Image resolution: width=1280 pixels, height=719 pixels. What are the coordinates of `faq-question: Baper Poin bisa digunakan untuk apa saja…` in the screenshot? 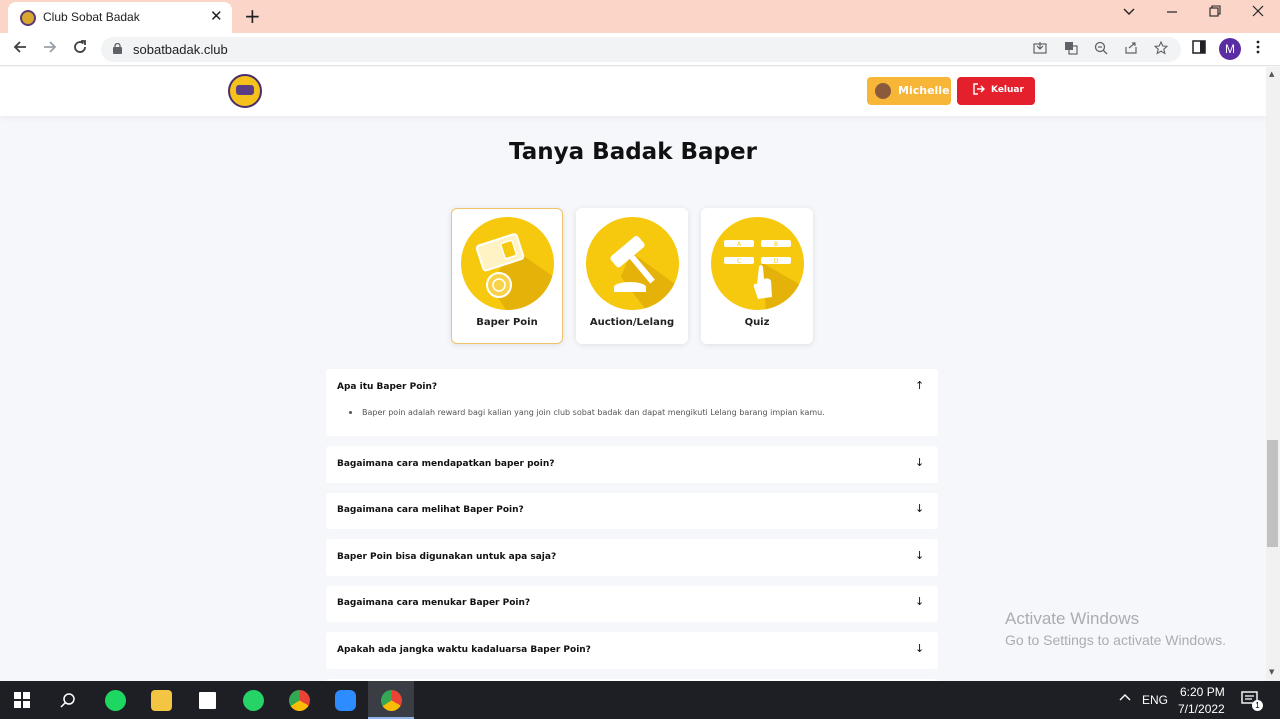 It's located at (447, 557).